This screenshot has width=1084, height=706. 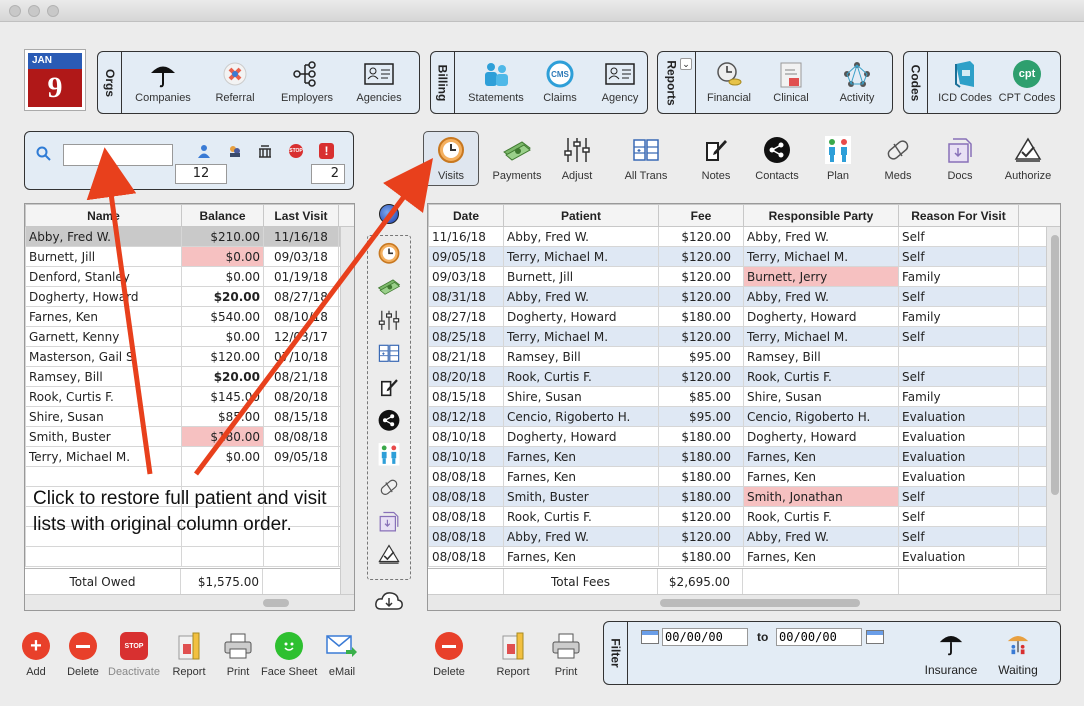 What do you see at coordinates (34, 11) in the screenshot?
I see `minimize-window-button` at bounding box center [34, 11].